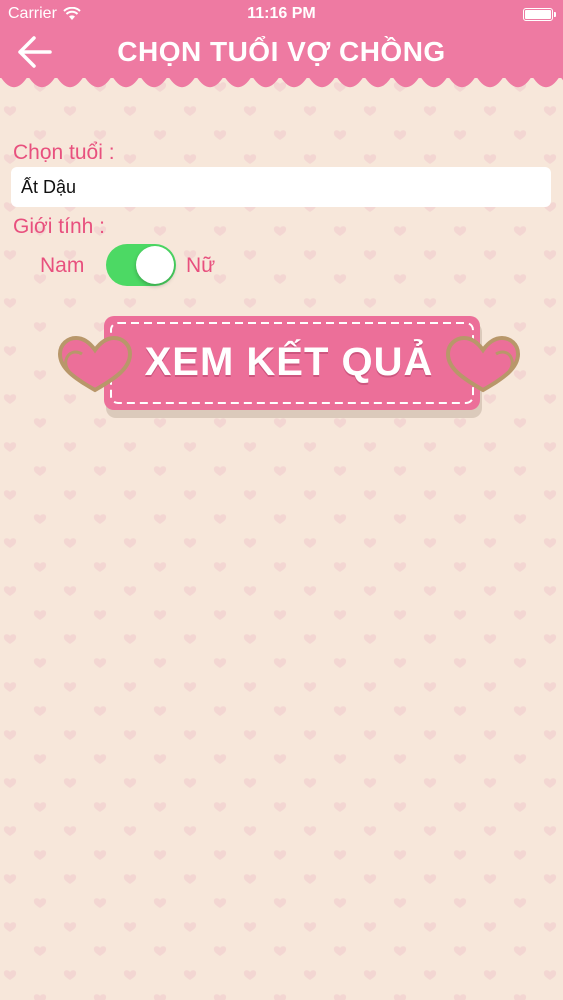 The height and width of the screenshot is (1000, 563). I want to click on gender-toggle, so click(141, 265).